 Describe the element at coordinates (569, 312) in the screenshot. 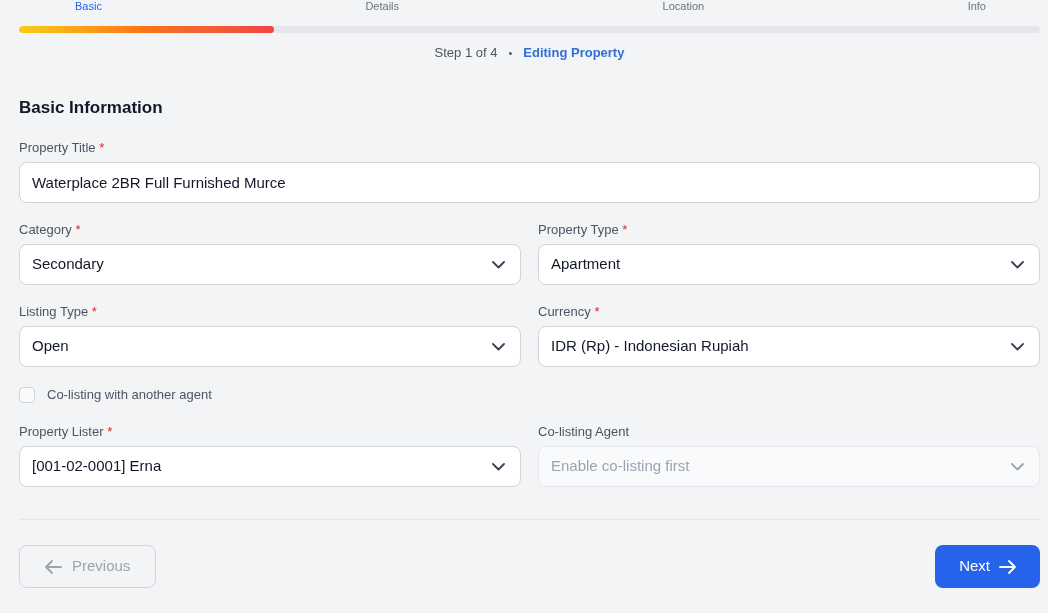

I see `field-label: Currency *` at that location.